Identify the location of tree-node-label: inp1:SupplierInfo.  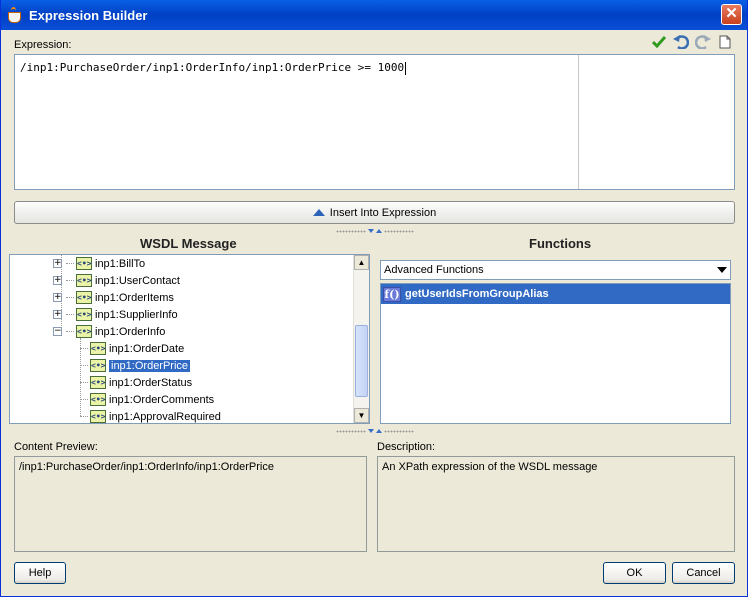
(136, 314).